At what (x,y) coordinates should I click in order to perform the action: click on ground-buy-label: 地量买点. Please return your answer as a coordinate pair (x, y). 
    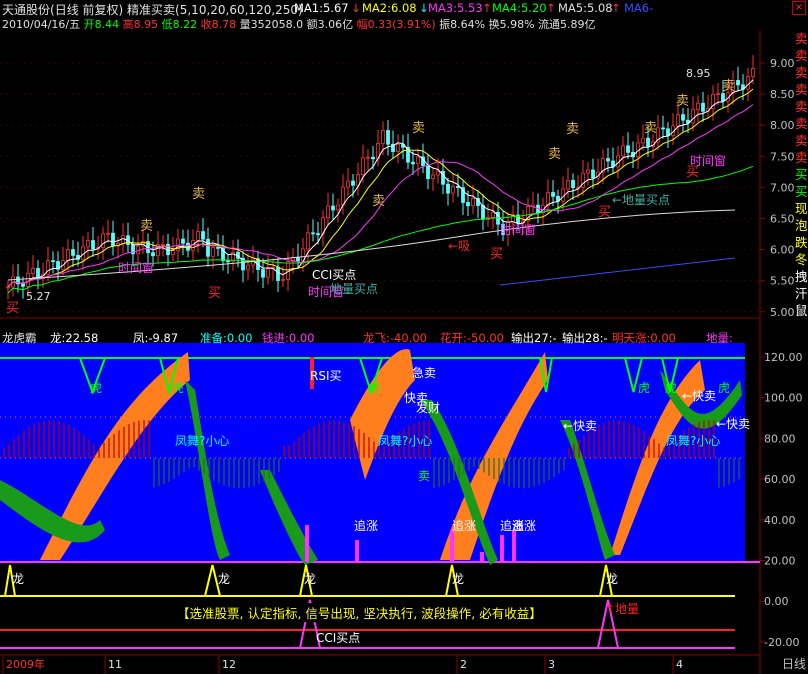
    Looking at the image, I should click on (354, 289).